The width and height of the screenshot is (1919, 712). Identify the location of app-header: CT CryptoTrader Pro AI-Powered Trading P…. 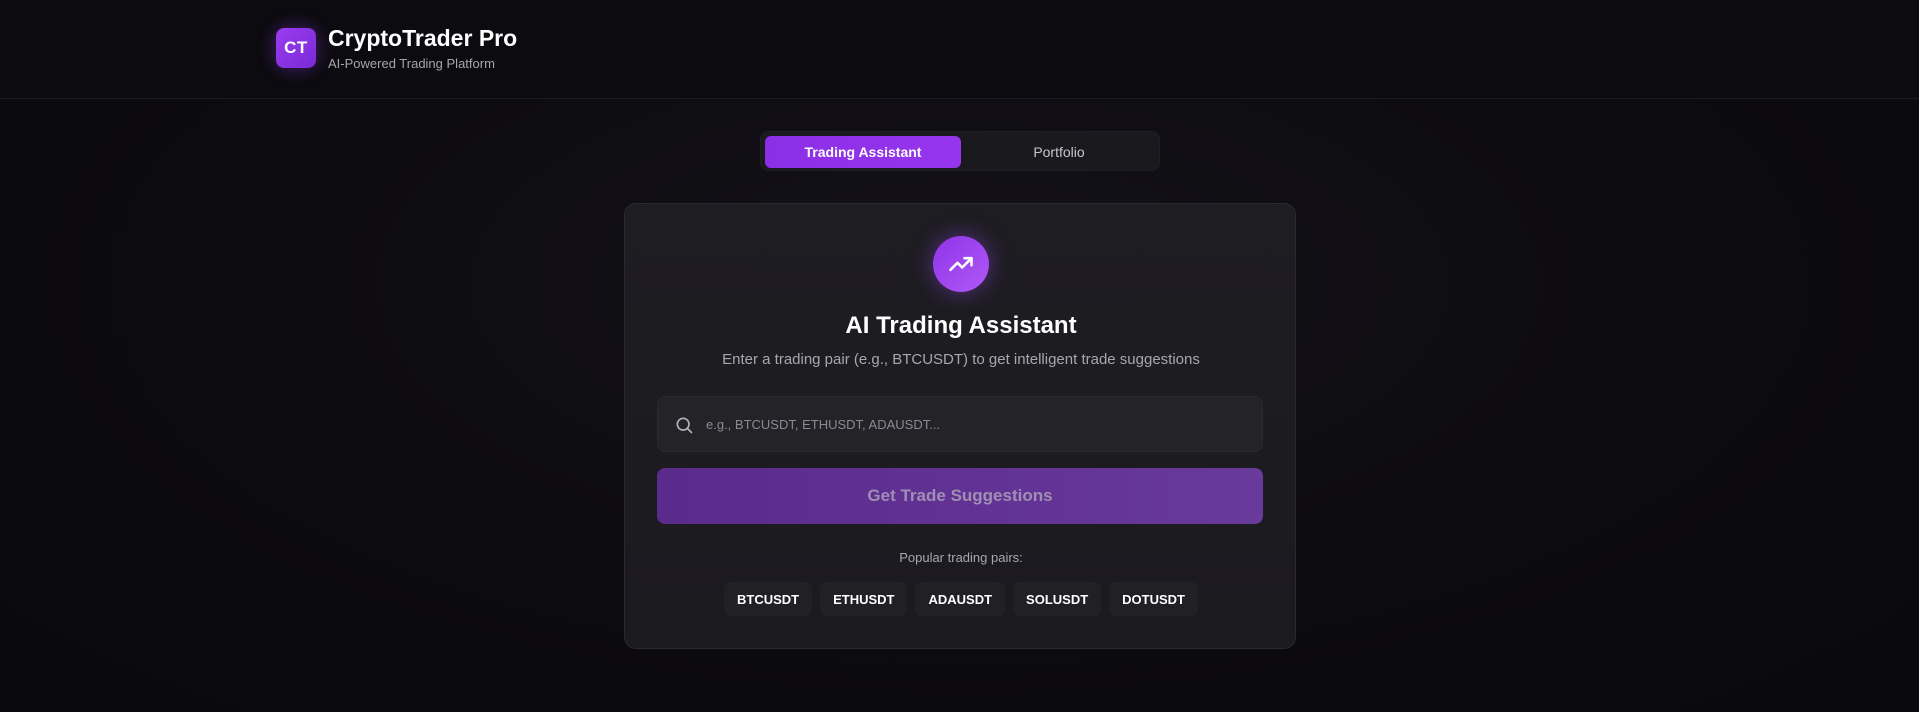
(959, 49).